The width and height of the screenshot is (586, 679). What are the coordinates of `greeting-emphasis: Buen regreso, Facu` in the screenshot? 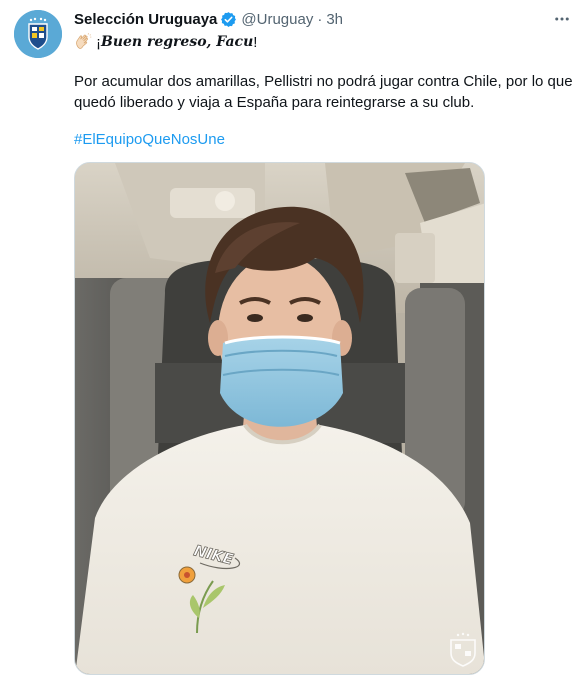 It's located at (177, 42).